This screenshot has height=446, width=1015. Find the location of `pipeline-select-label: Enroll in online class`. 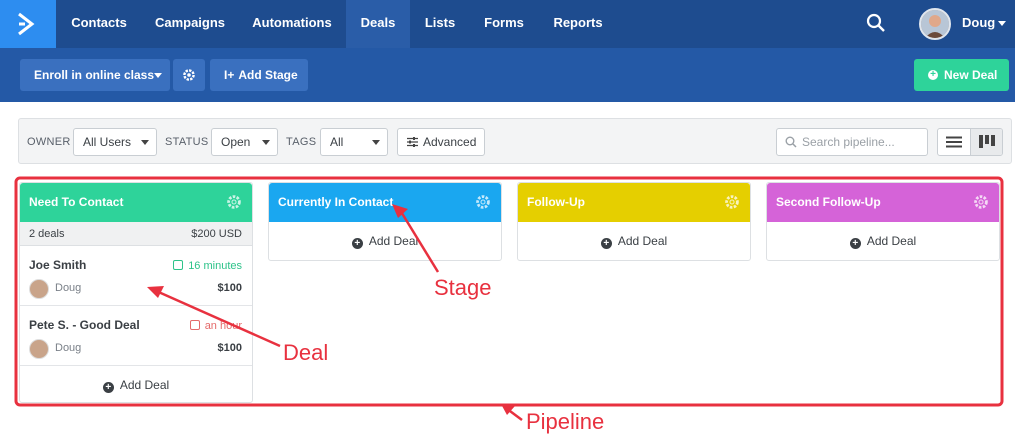

pipeline-select-label: Enroll in online class is located at coordinates (94, 75).